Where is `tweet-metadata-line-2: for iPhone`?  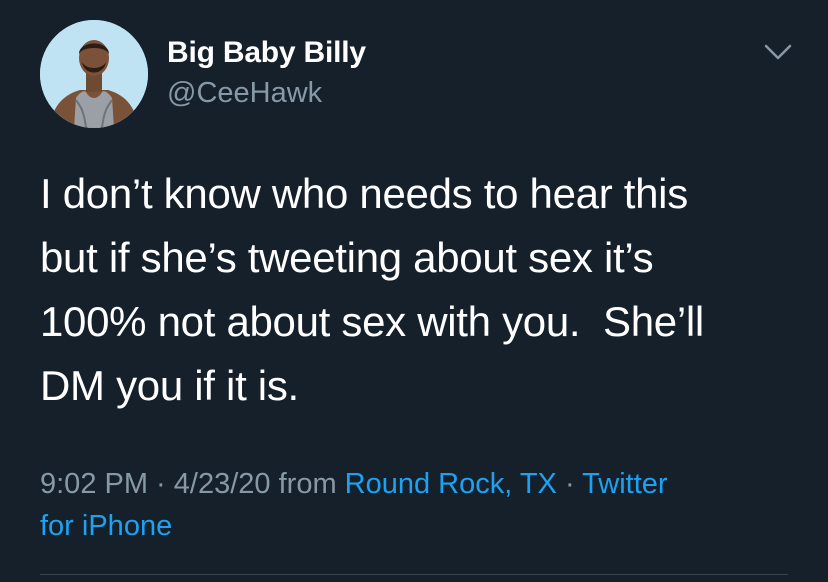
tweet-metadata-line-2: for iPhone is located at coordinates (420, 526).